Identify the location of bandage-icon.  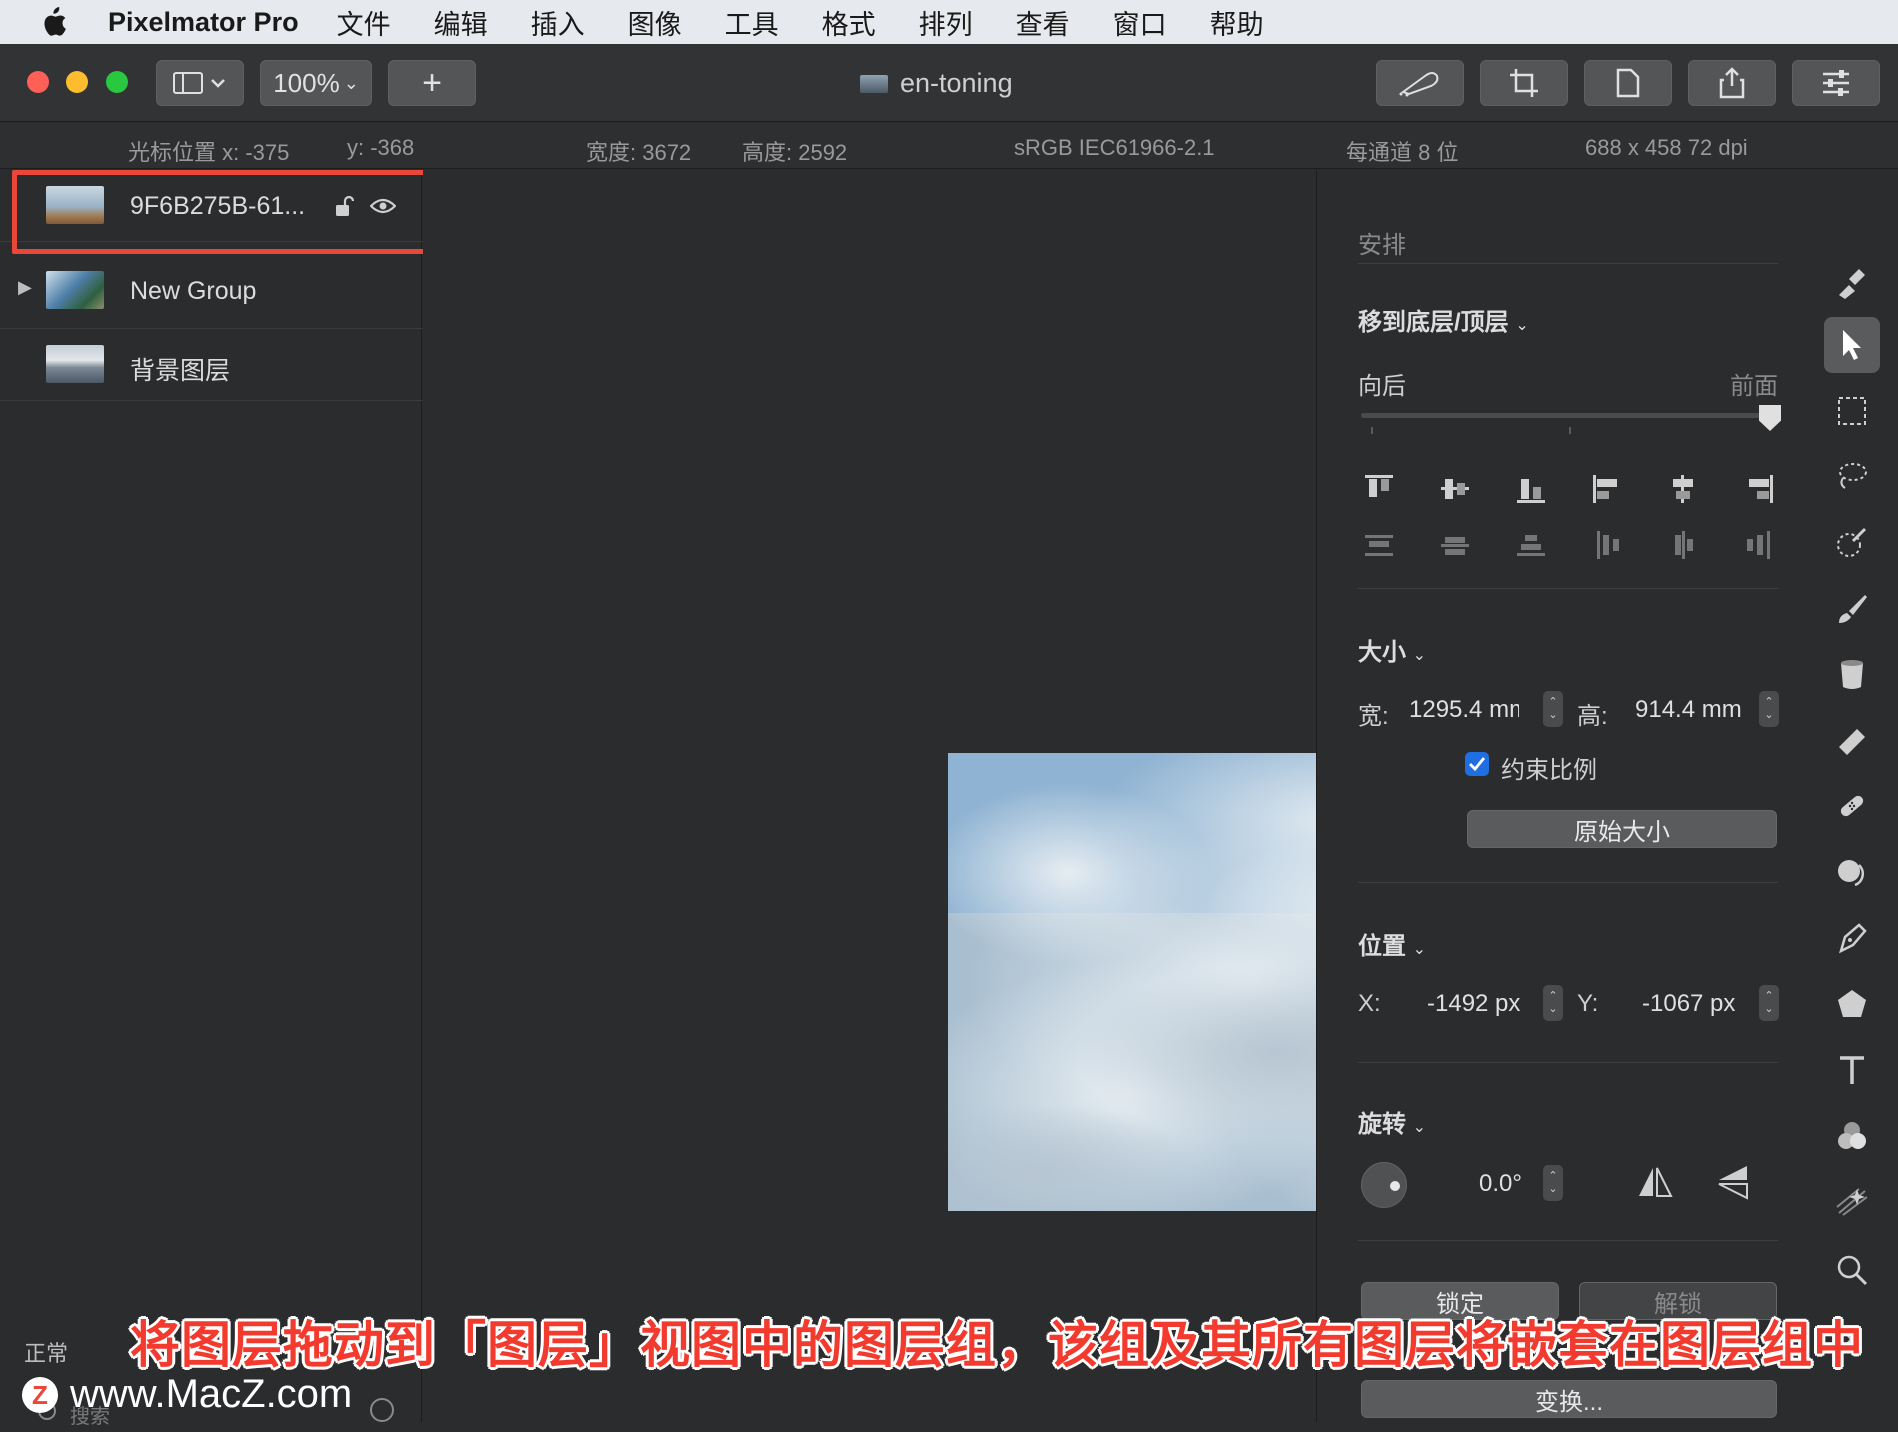
(1852, 806).